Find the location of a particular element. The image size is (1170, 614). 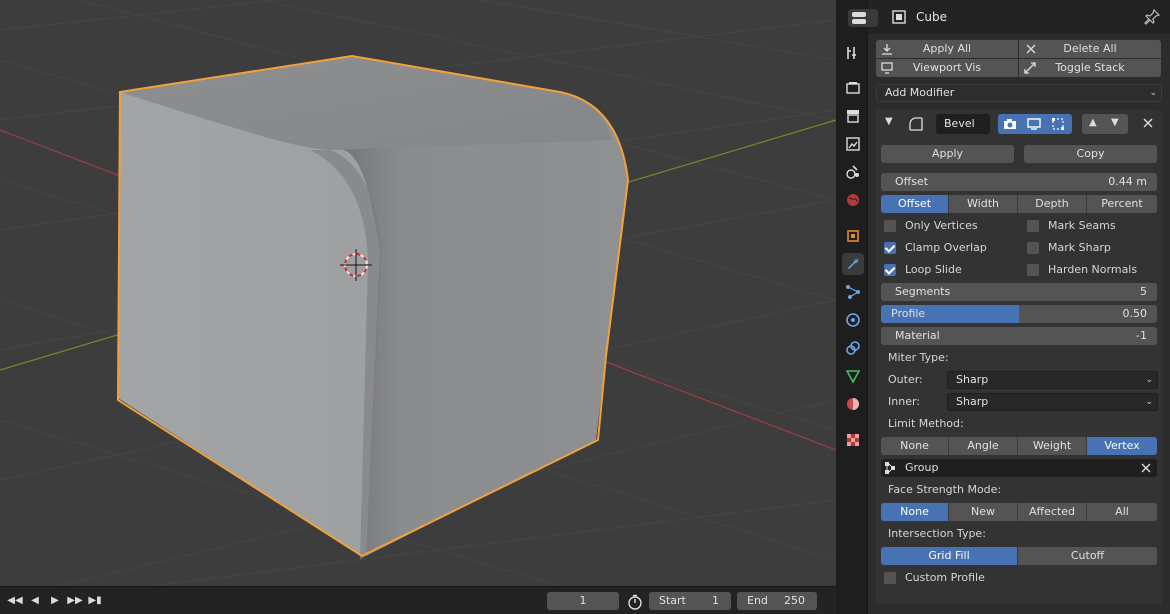

scene-tab is located at coordinates (853, 172).